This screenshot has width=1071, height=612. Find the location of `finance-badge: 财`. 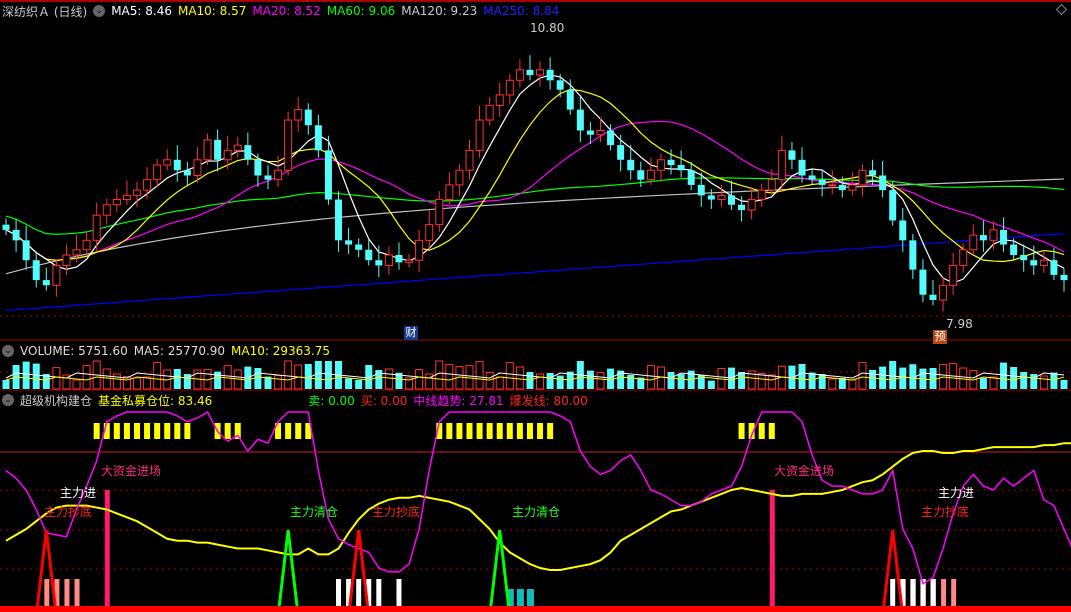

finance-badge: 财 is located at coordinates (411, 333).